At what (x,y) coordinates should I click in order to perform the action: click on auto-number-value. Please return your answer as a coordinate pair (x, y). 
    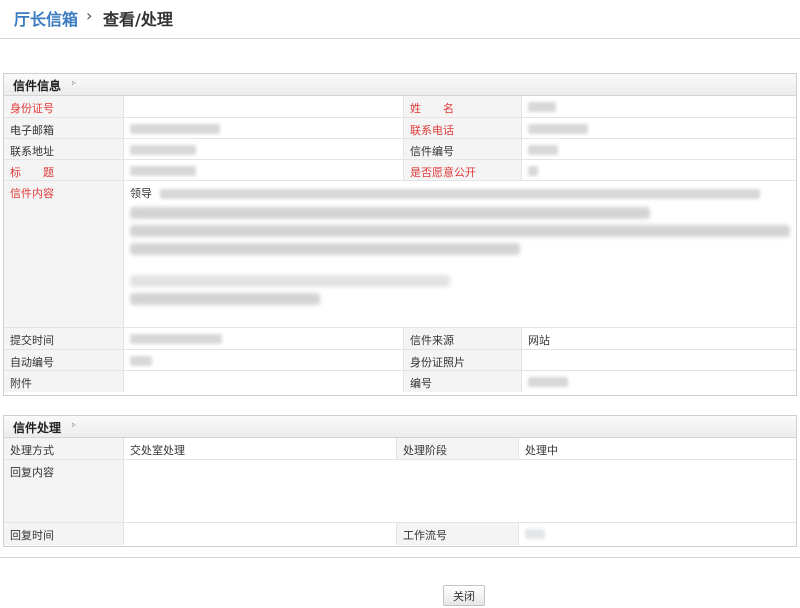
    Looking at the image, I should click on (264, 360).